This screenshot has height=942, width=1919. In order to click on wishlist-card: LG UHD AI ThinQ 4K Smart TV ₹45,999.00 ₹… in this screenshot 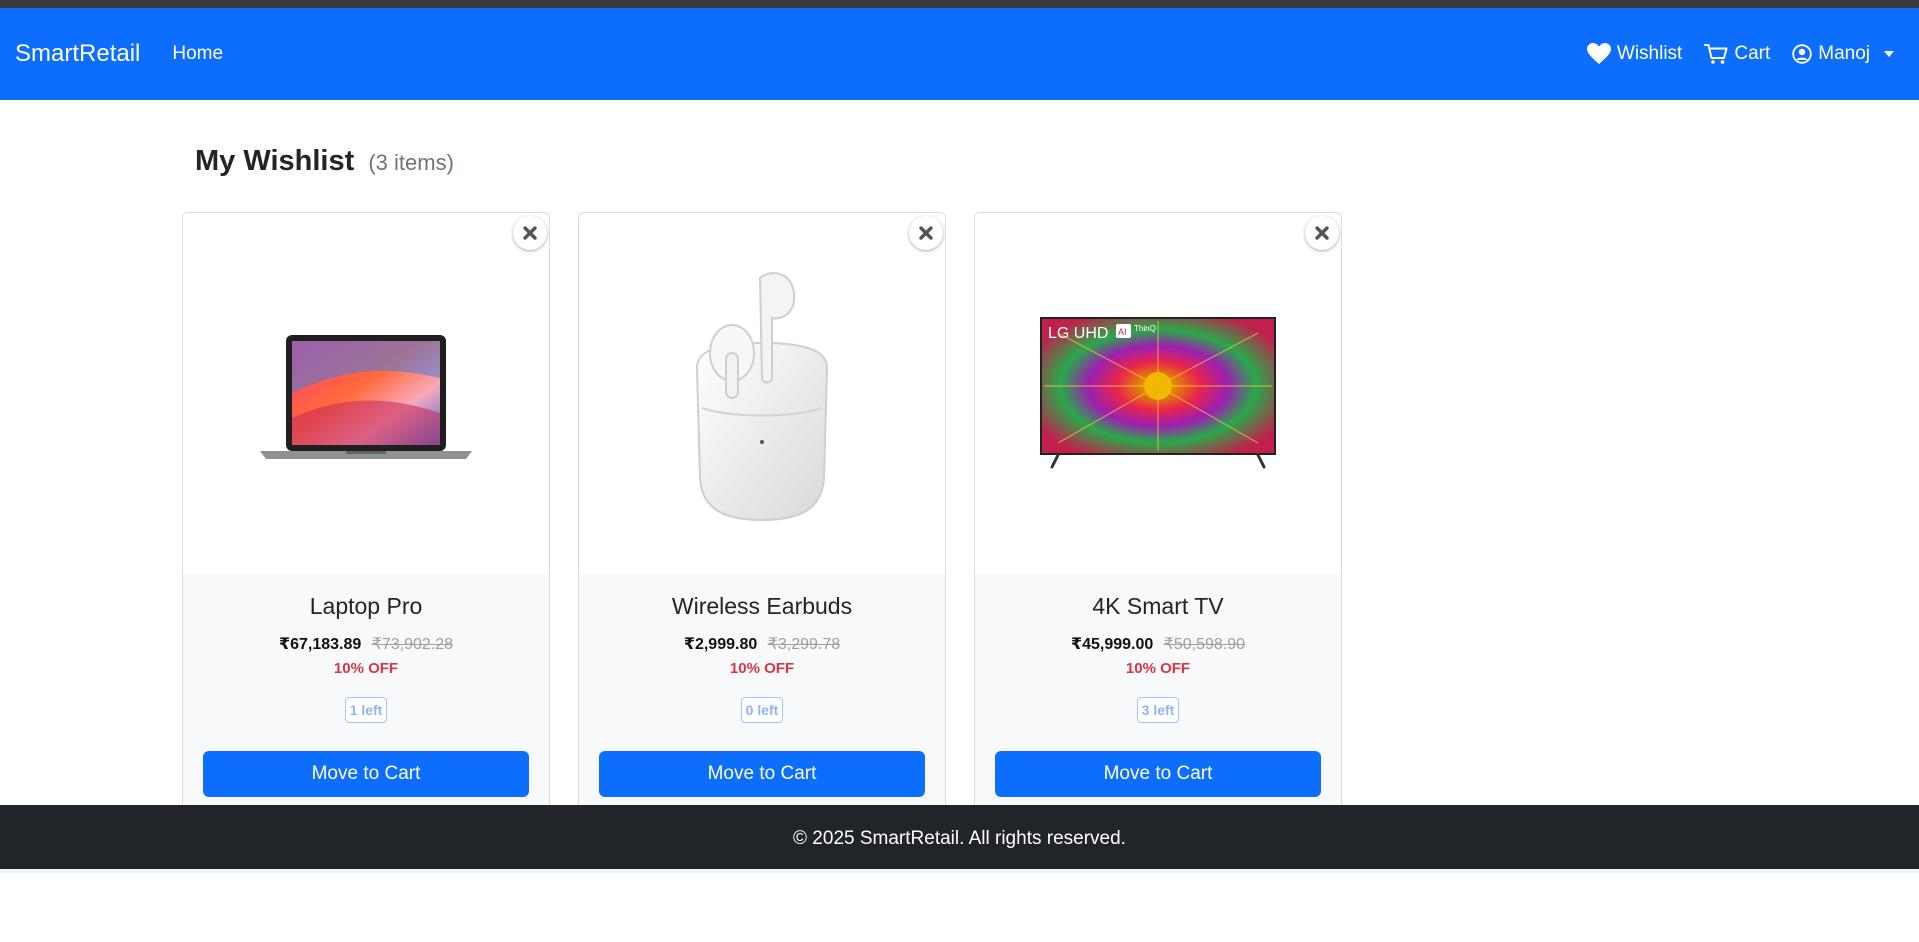, I will do `click(1158, 514)`.